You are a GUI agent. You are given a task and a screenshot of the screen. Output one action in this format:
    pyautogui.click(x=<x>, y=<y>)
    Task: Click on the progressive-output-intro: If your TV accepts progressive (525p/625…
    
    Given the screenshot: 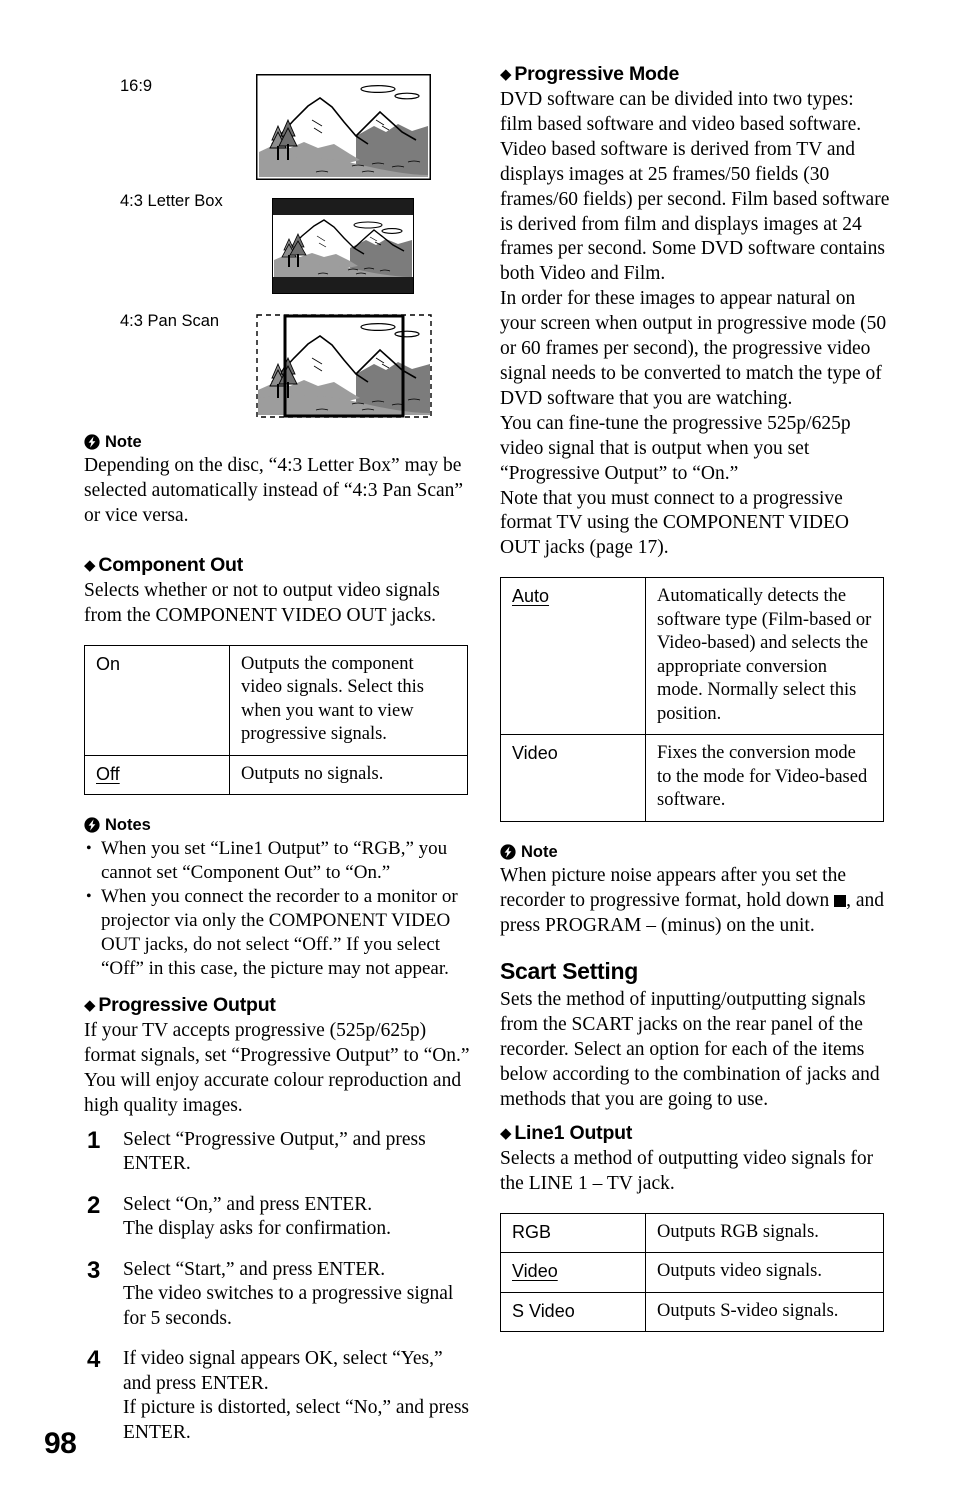 What is the action you would take?
    pyautogui.click(x=277, y=1068)
    